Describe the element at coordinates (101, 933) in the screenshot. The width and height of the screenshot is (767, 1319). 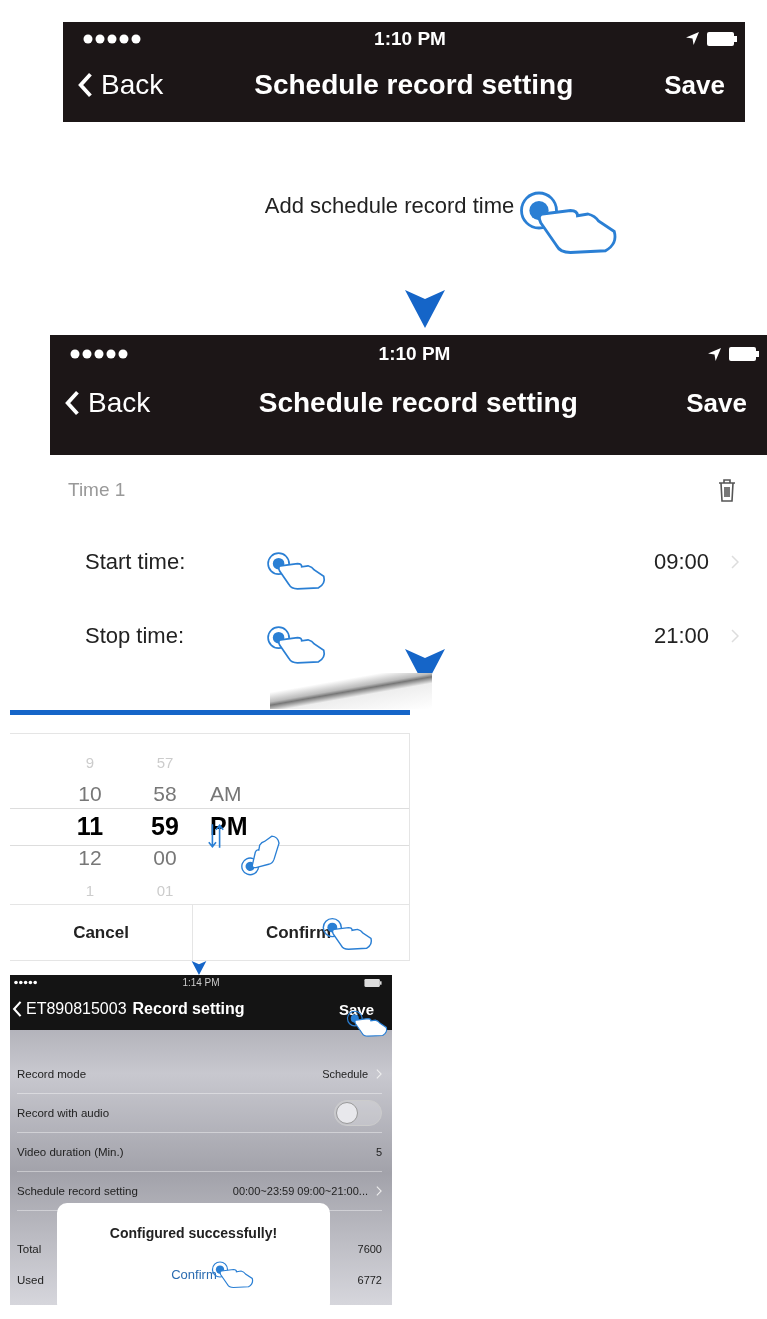
I see `cancel-button: Cancel` at that location.